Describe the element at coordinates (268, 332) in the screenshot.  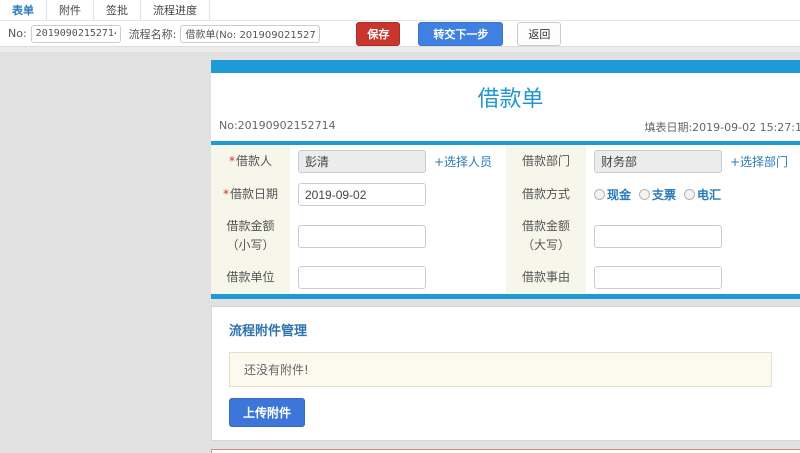
I see `attachments-heading: 流程附件管理` at that location.